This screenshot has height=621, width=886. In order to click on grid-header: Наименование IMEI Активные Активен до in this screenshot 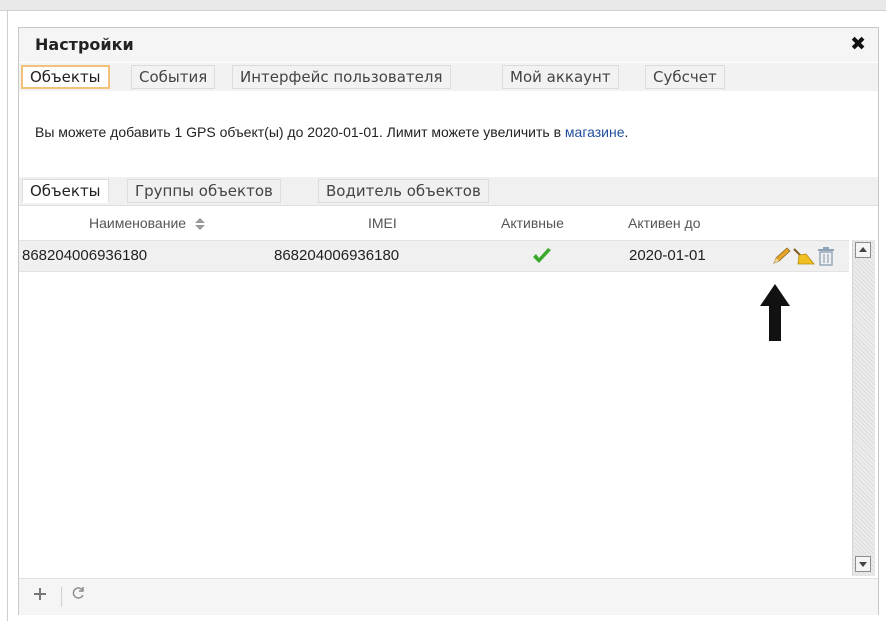, I will do `click(448, 223)`.